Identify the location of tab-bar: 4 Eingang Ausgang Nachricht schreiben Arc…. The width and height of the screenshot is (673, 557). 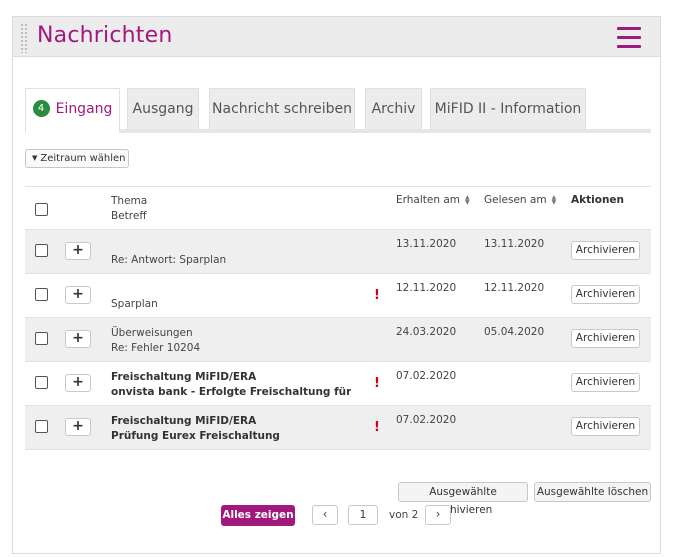
(338, 110).